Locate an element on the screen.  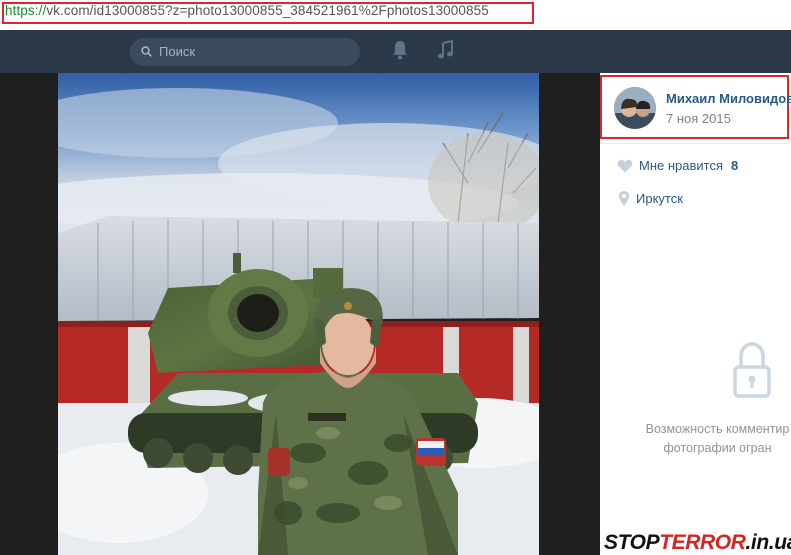
avatar is located at coordinates (635, 108).